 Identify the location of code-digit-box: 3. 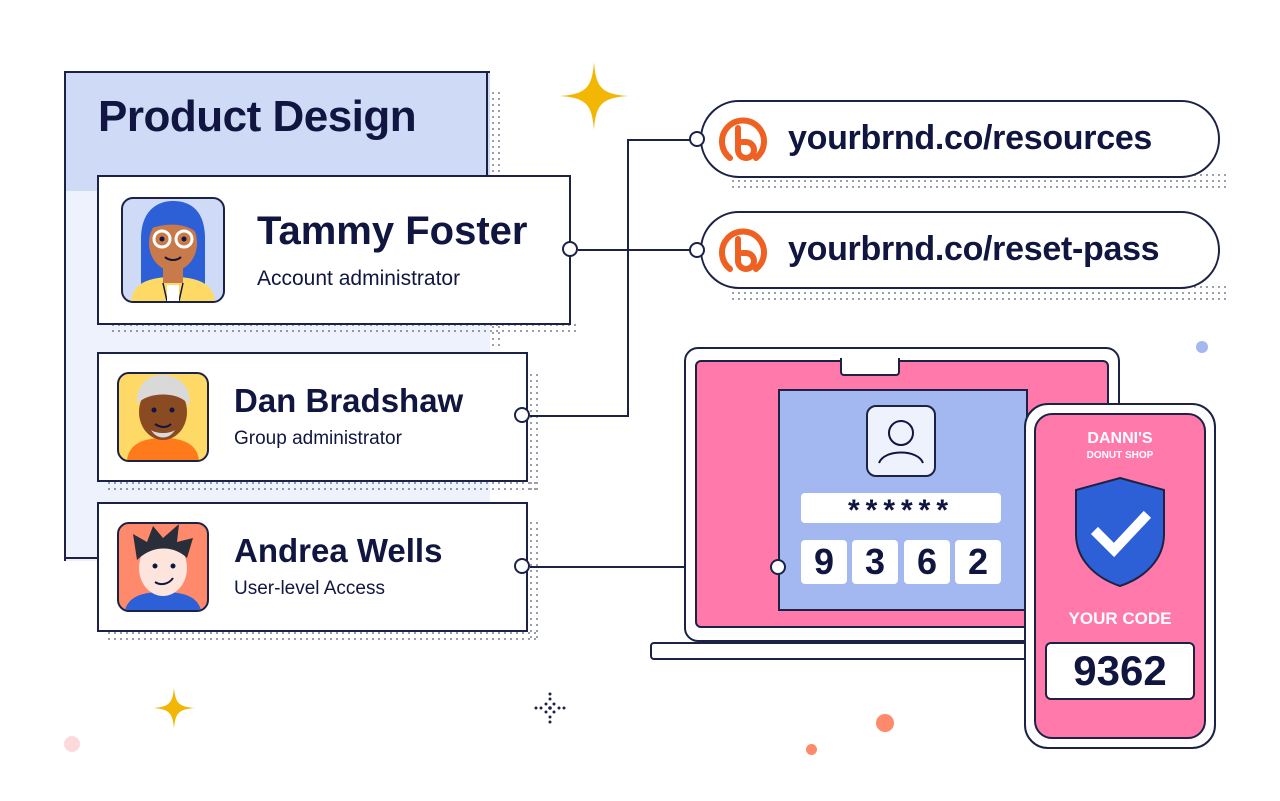
(875, 562).